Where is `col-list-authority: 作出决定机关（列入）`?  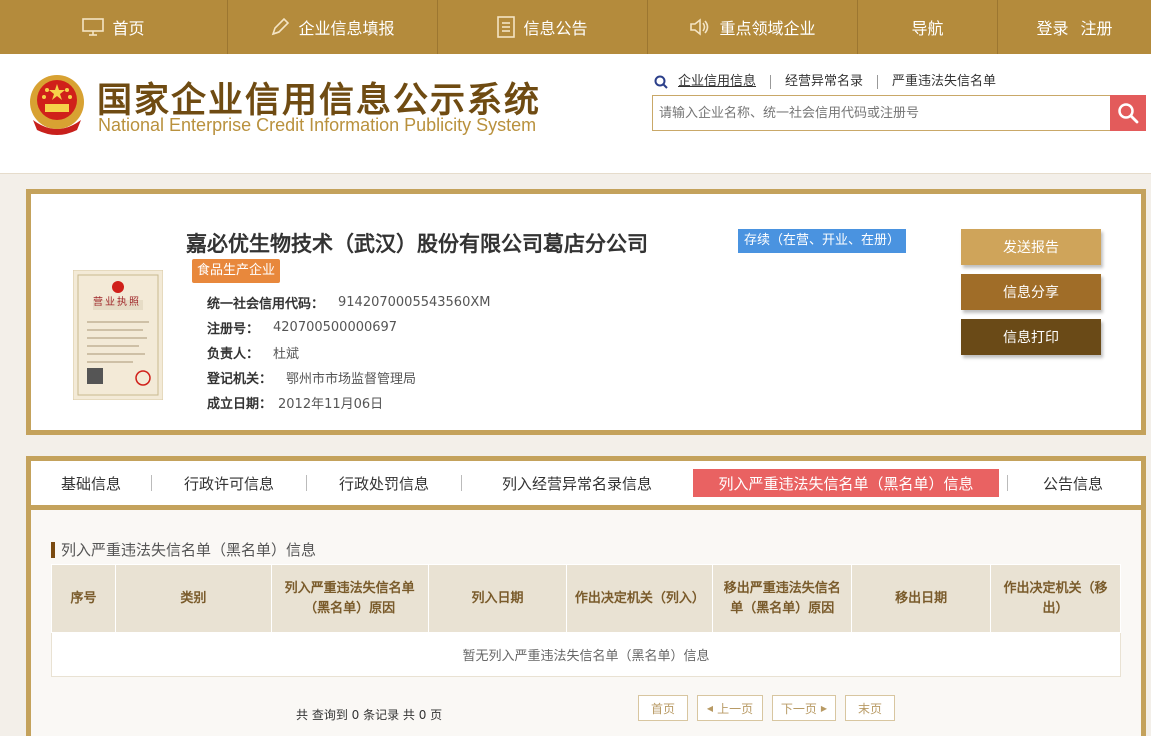 col-list-authority: 作出决定机关（列入） is located at coordinates (640, 598).